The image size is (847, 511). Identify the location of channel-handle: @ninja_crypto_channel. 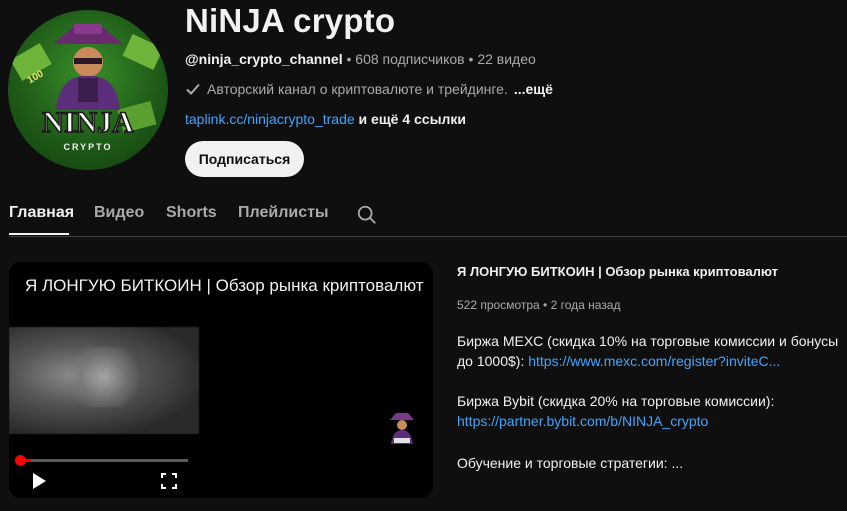
(264, 59).